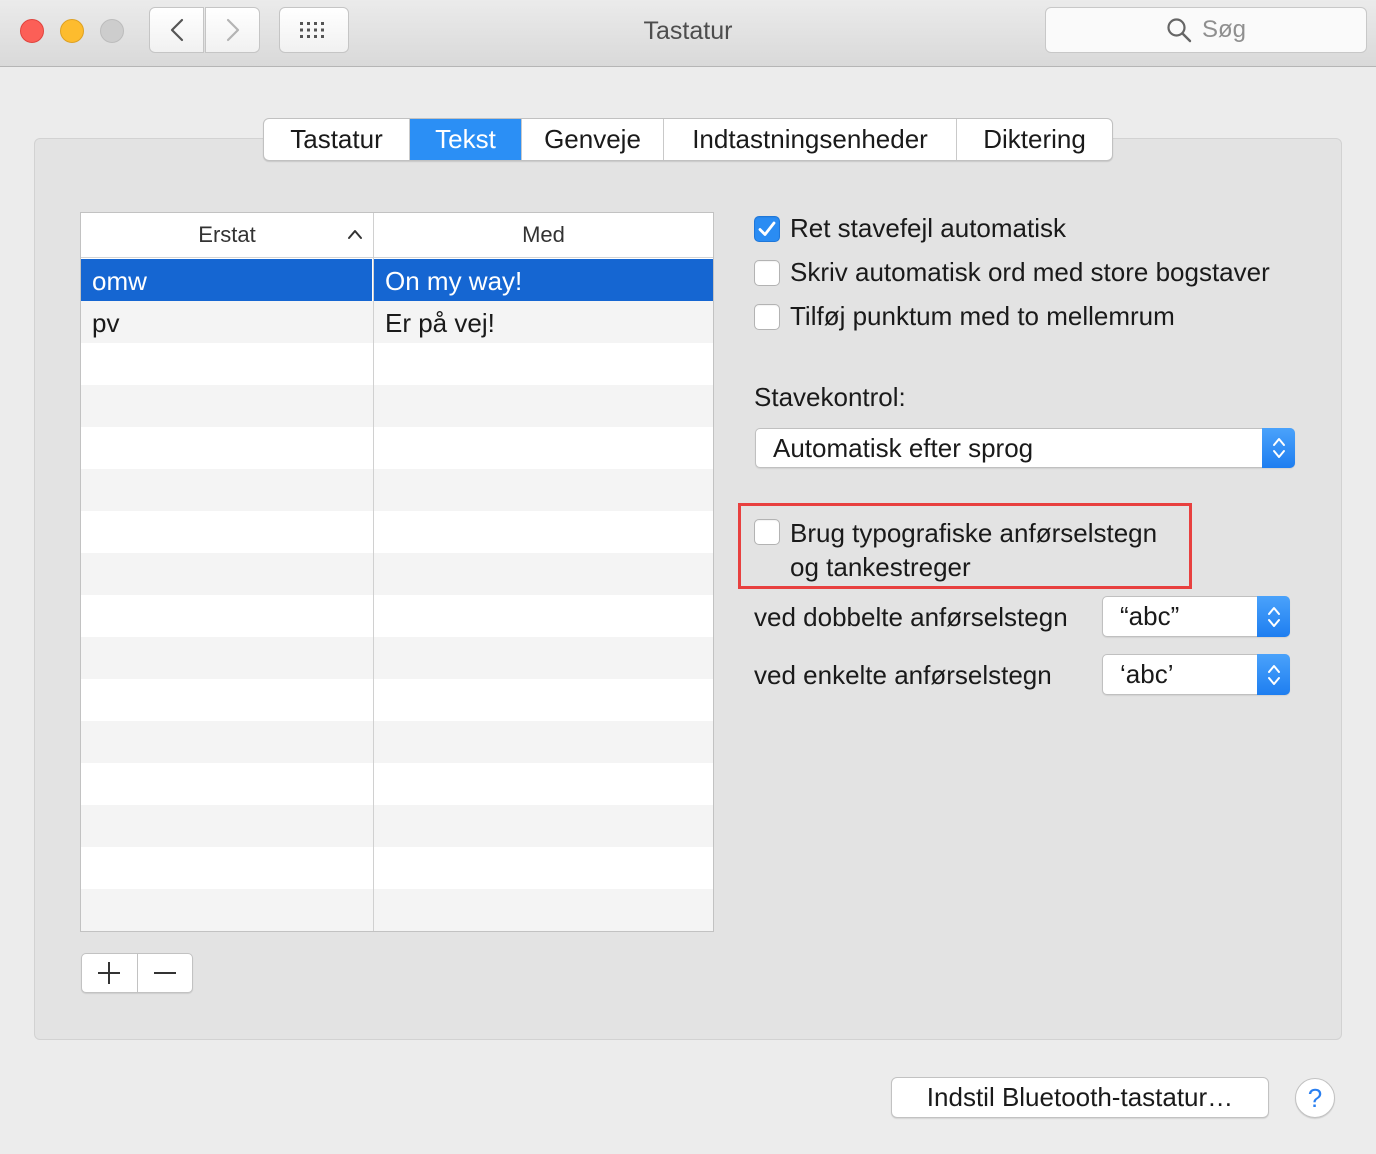 Image resolution: width=1376 pixels, height=1154 pixels. Describe the element at coordinates (466, 139) in the screenshot. I see `tab-tekst: Tekst` at that location.